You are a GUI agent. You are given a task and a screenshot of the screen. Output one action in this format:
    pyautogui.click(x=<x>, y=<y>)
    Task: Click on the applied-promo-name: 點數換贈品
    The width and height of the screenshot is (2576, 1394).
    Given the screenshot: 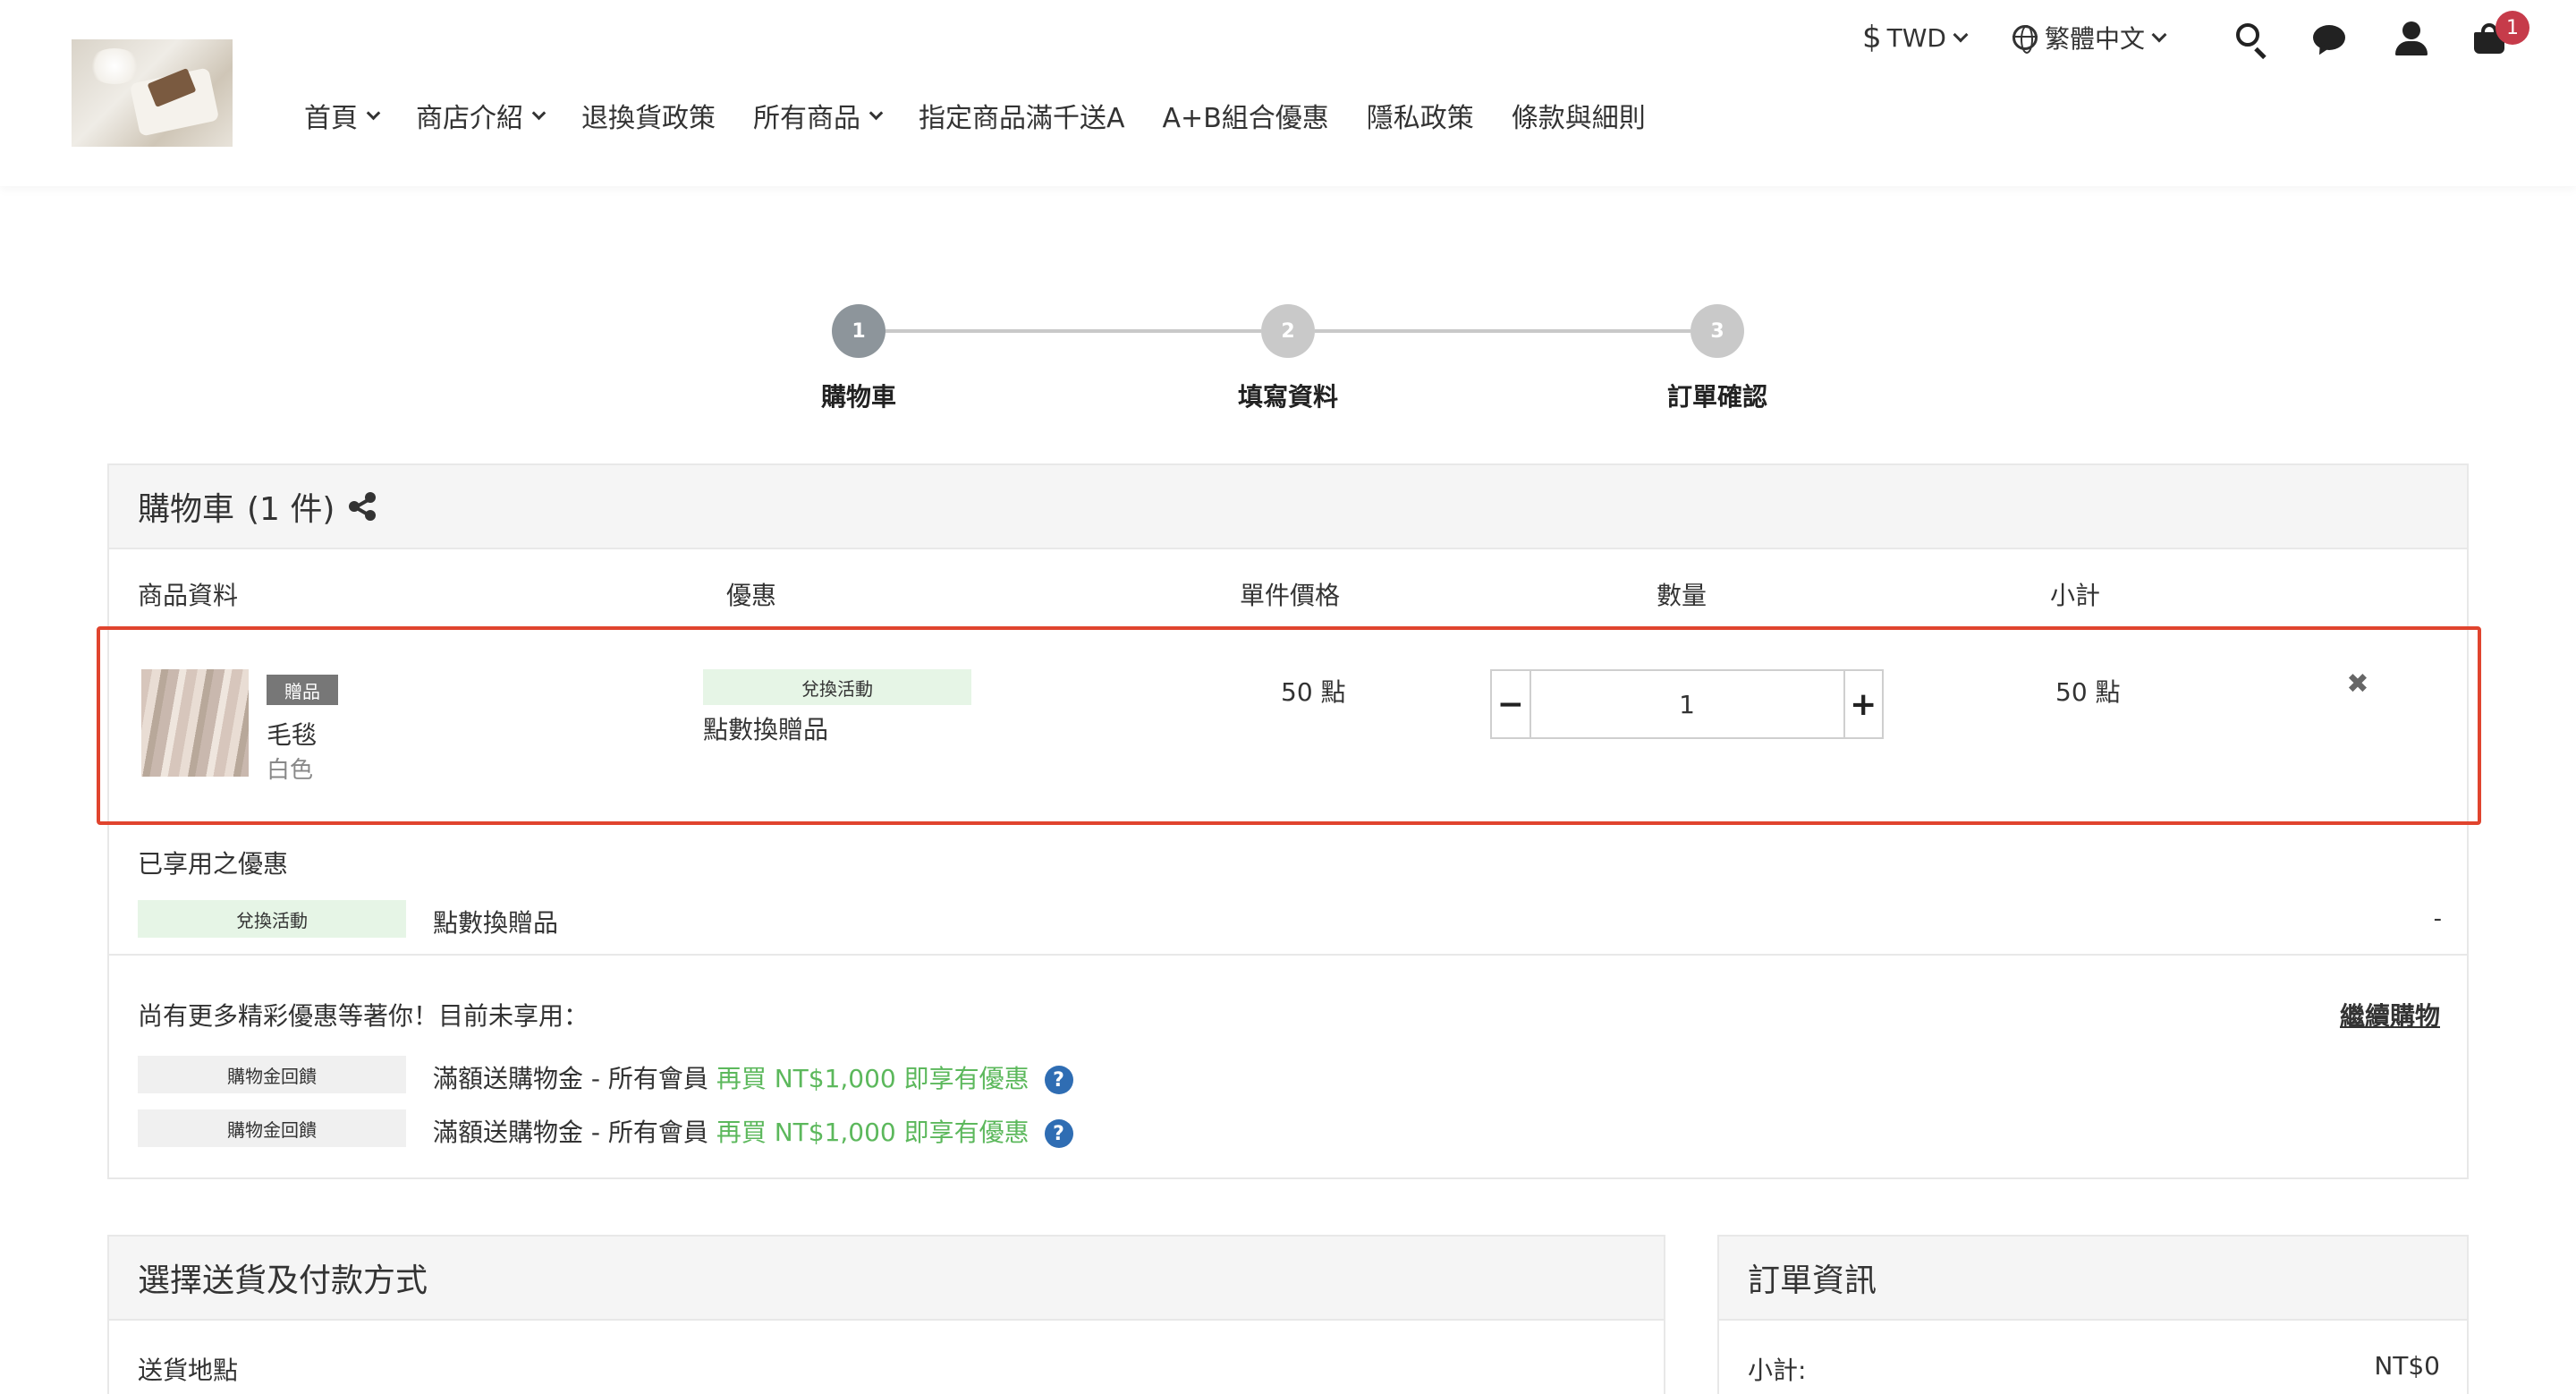 What is the action you would take?
    pyautogui.click(x=496, y=923)
    